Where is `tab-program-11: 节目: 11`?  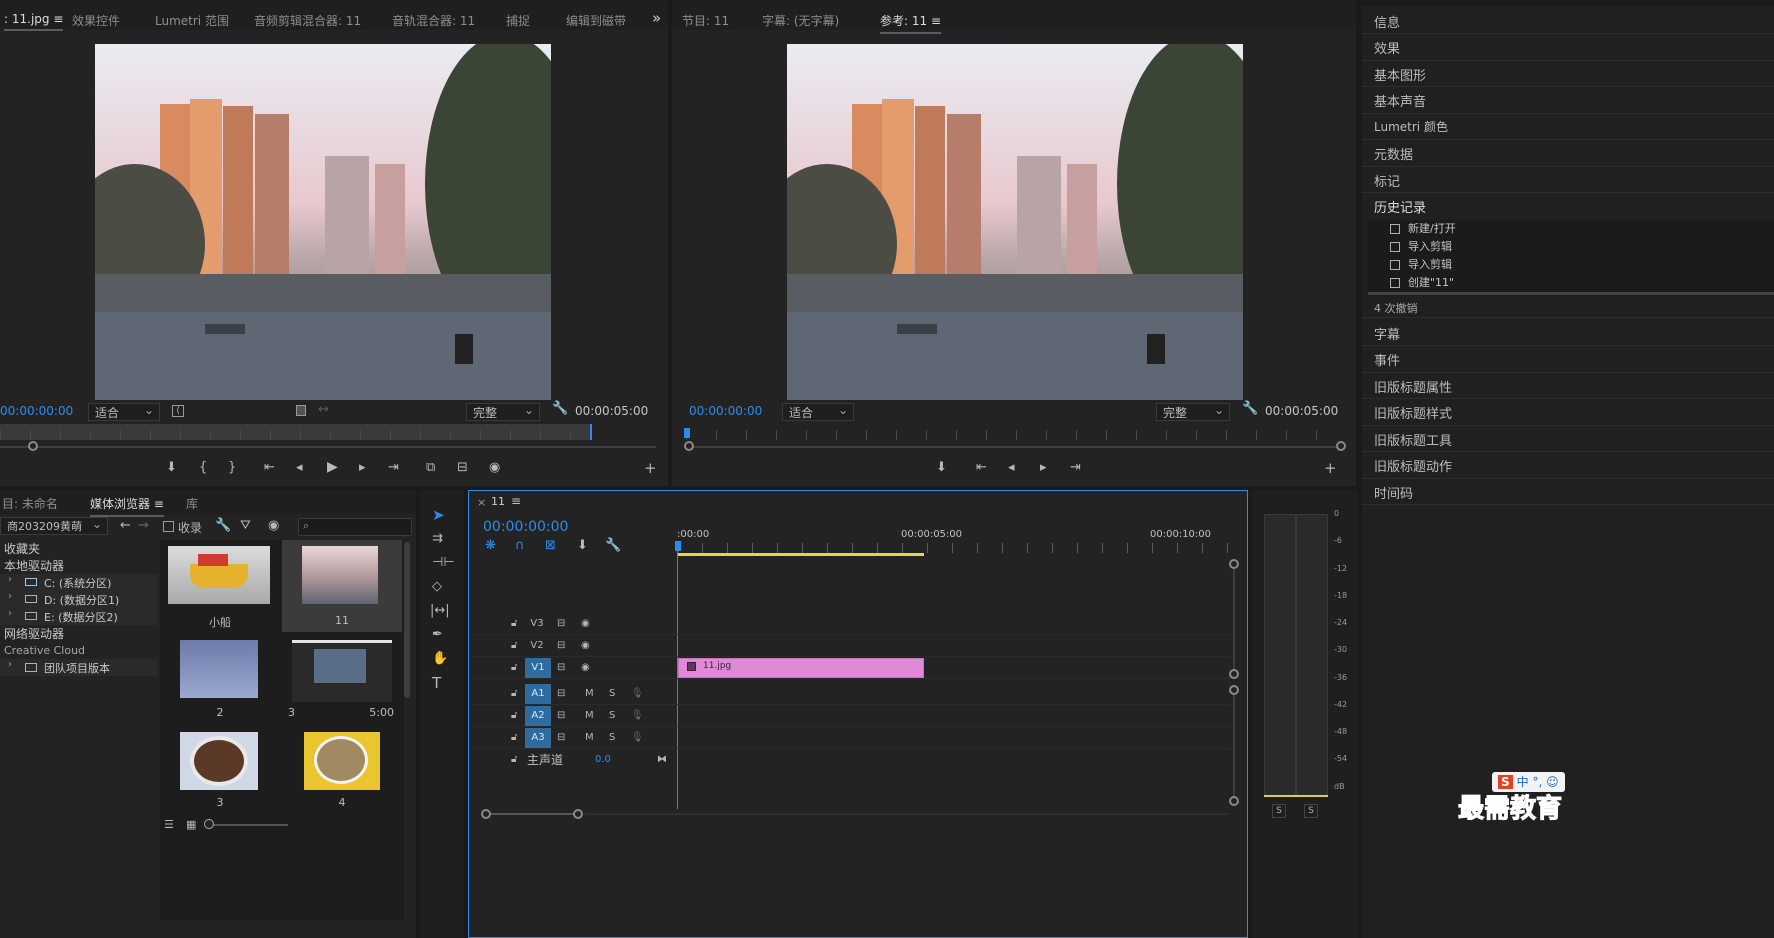 tab-program-11: 节目: 11 is located at coordinates (705, 20).